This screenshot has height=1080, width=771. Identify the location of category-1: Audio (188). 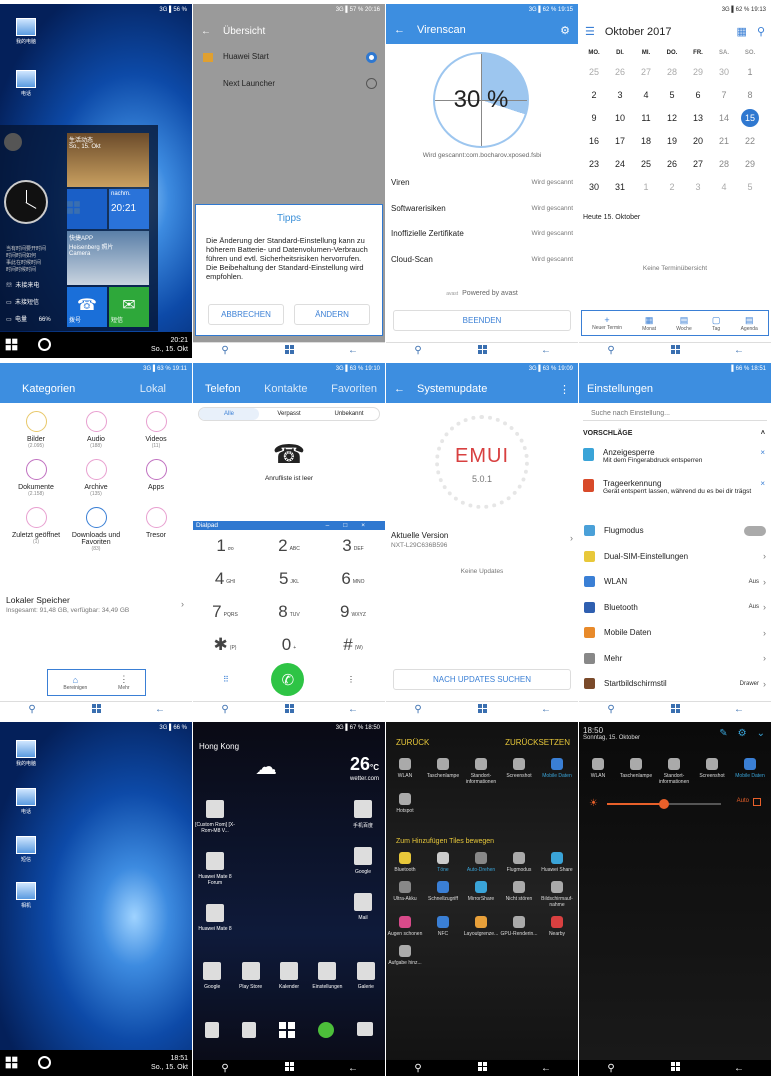
(96, 430).